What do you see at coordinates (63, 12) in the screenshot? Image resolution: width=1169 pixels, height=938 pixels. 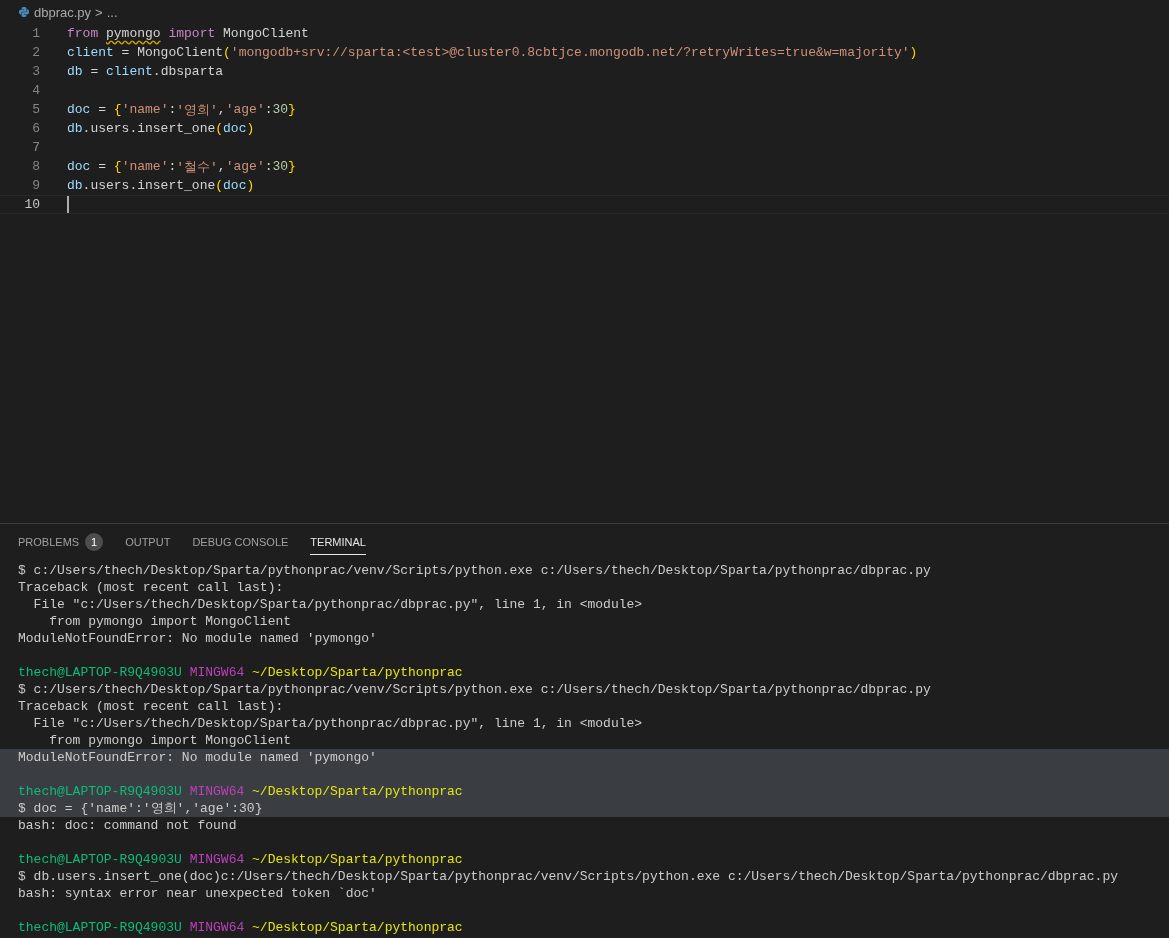 I see `breadcrumb-item: dbprac.py` at bounding box center [63, 12].